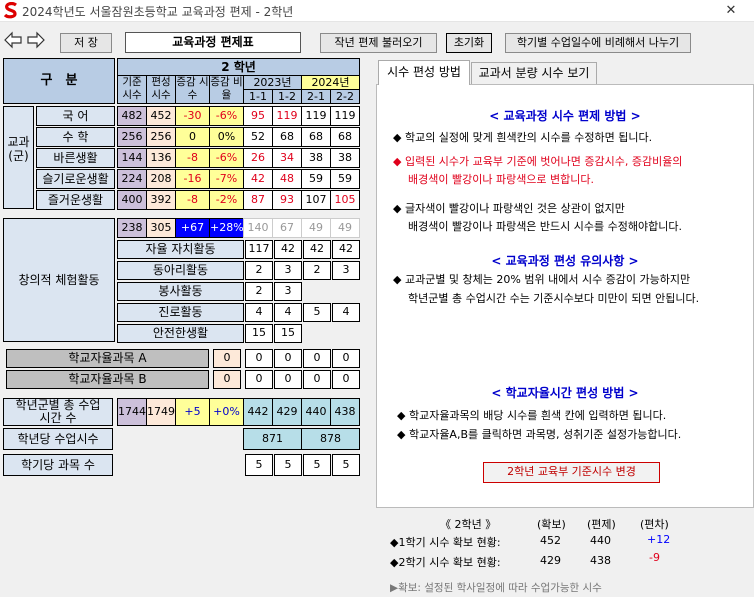 The image size is (754, 597). Describe the element at coordinates (192, 412) in the screenshot. I see `total-delta-hours: +5` at that location.